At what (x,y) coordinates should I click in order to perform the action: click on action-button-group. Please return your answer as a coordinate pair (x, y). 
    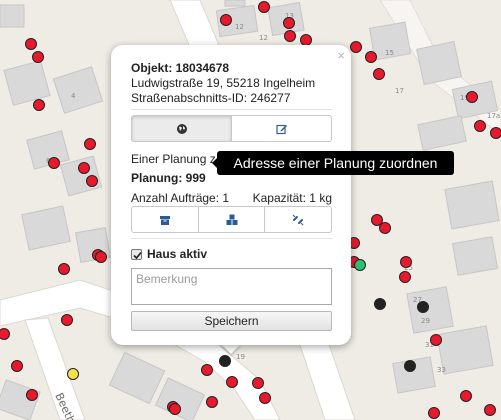
    Looking at the image, I should click on (232, 219).